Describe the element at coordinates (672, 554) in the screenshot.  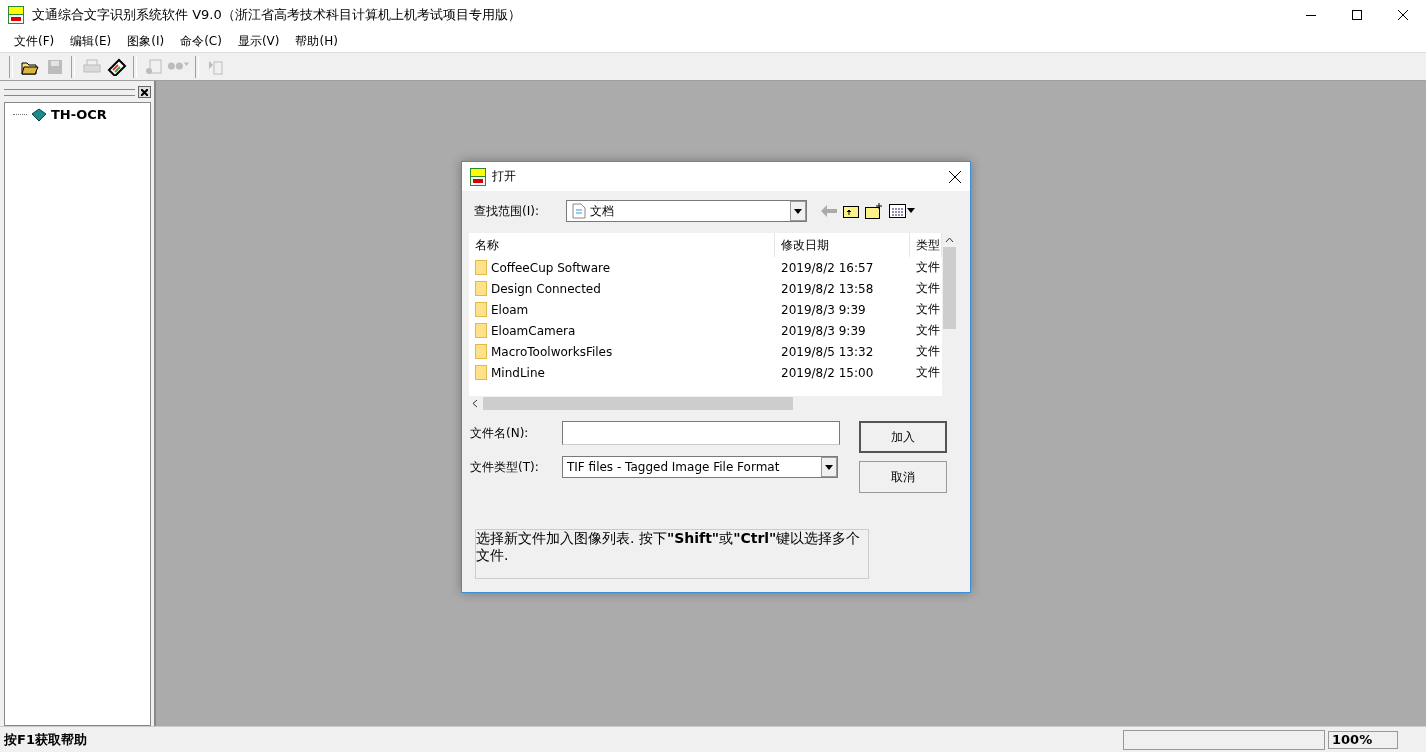
I see `hint-text: 选择新文件加入图像列表. 按下"Shift"或"Ctrl"键以选择多个文件.` at that location.